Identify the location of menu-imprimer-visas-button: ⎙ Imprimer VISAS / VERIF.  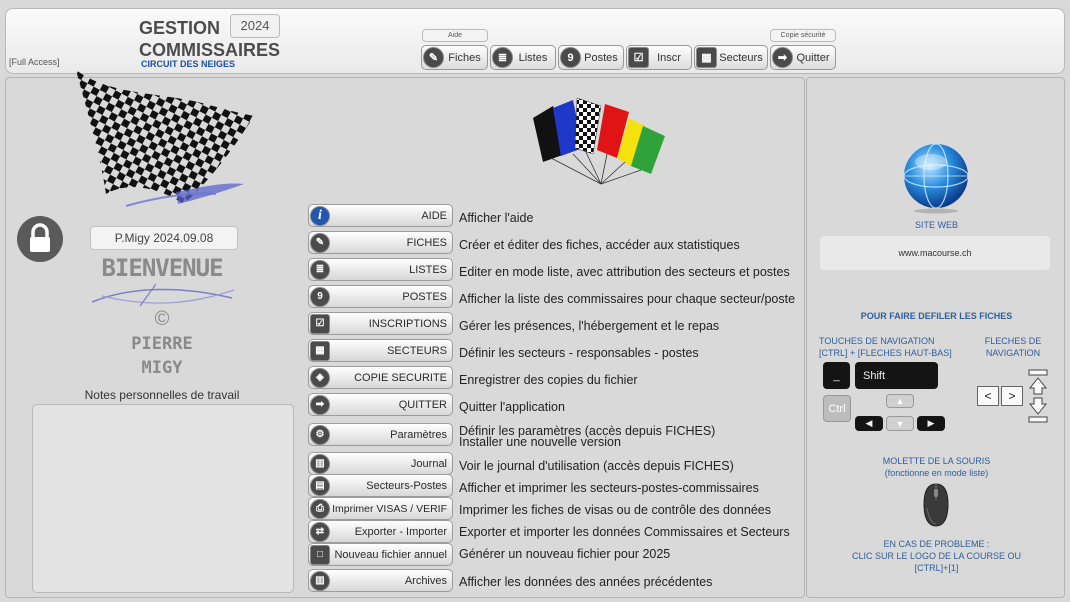
(380, 508).